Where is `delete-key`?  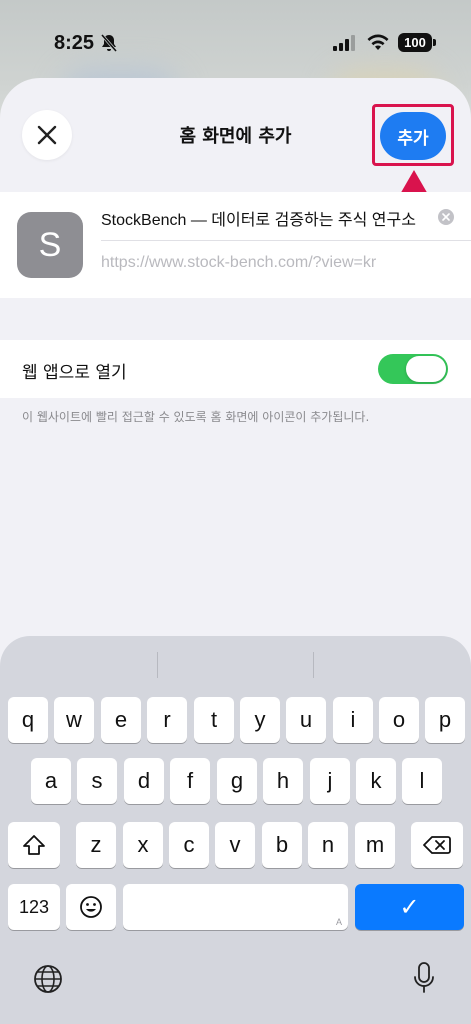 delete-key is located at coordinates (437, 845).